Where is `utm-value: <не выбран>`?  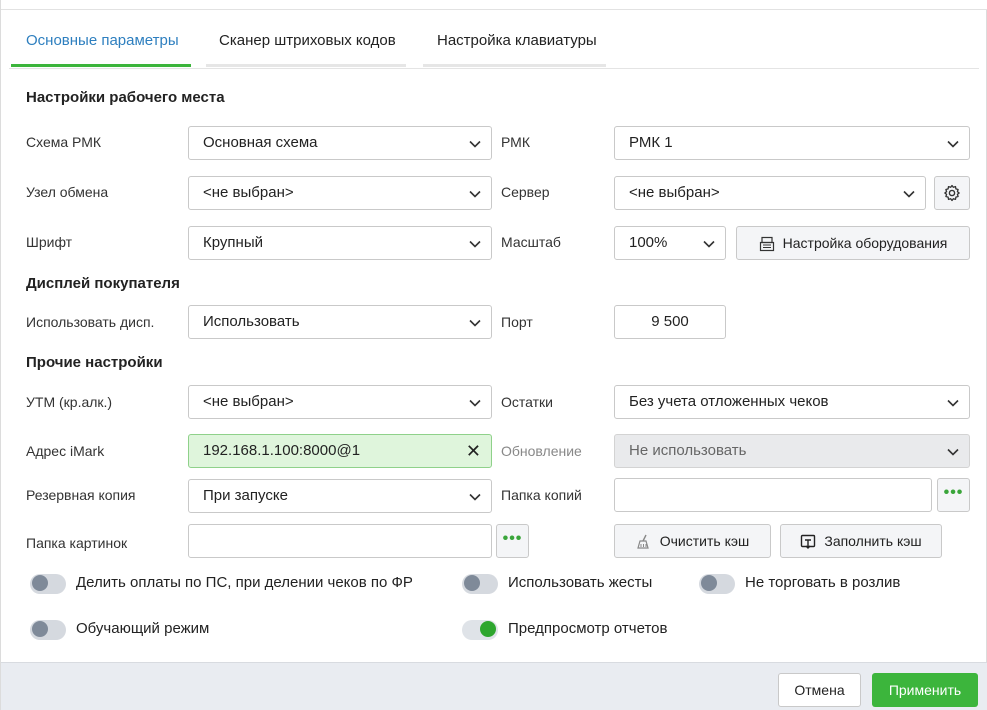
utm-value: <не выбран> is located at coordinates (248, 401).